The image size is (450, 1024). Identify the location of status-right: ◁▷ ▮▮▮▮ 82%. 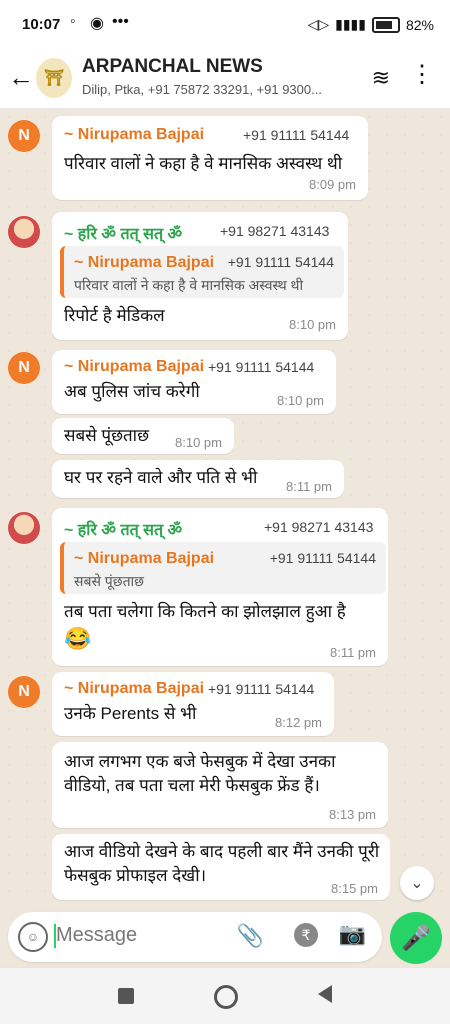
(371, 24).